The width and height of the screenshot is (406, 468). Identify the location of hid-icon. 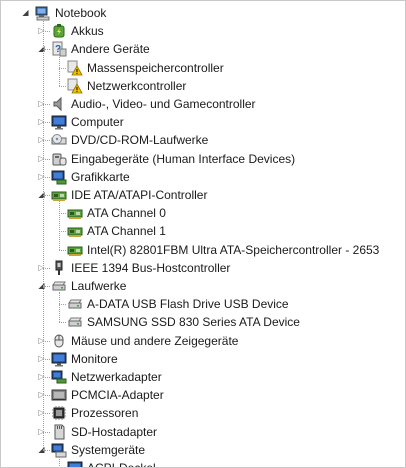
(59, 159).